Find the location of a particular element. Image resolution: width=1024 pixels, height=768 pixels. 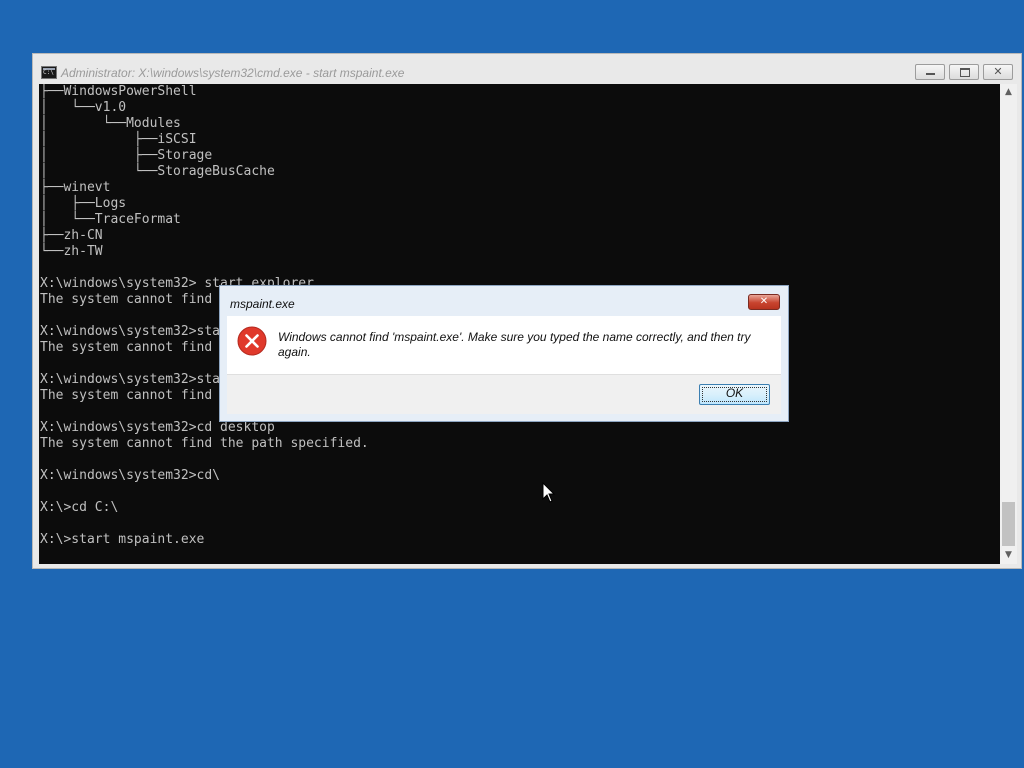

console-line: X:\>start mspaint.exe is located at coordinates (122, 539).